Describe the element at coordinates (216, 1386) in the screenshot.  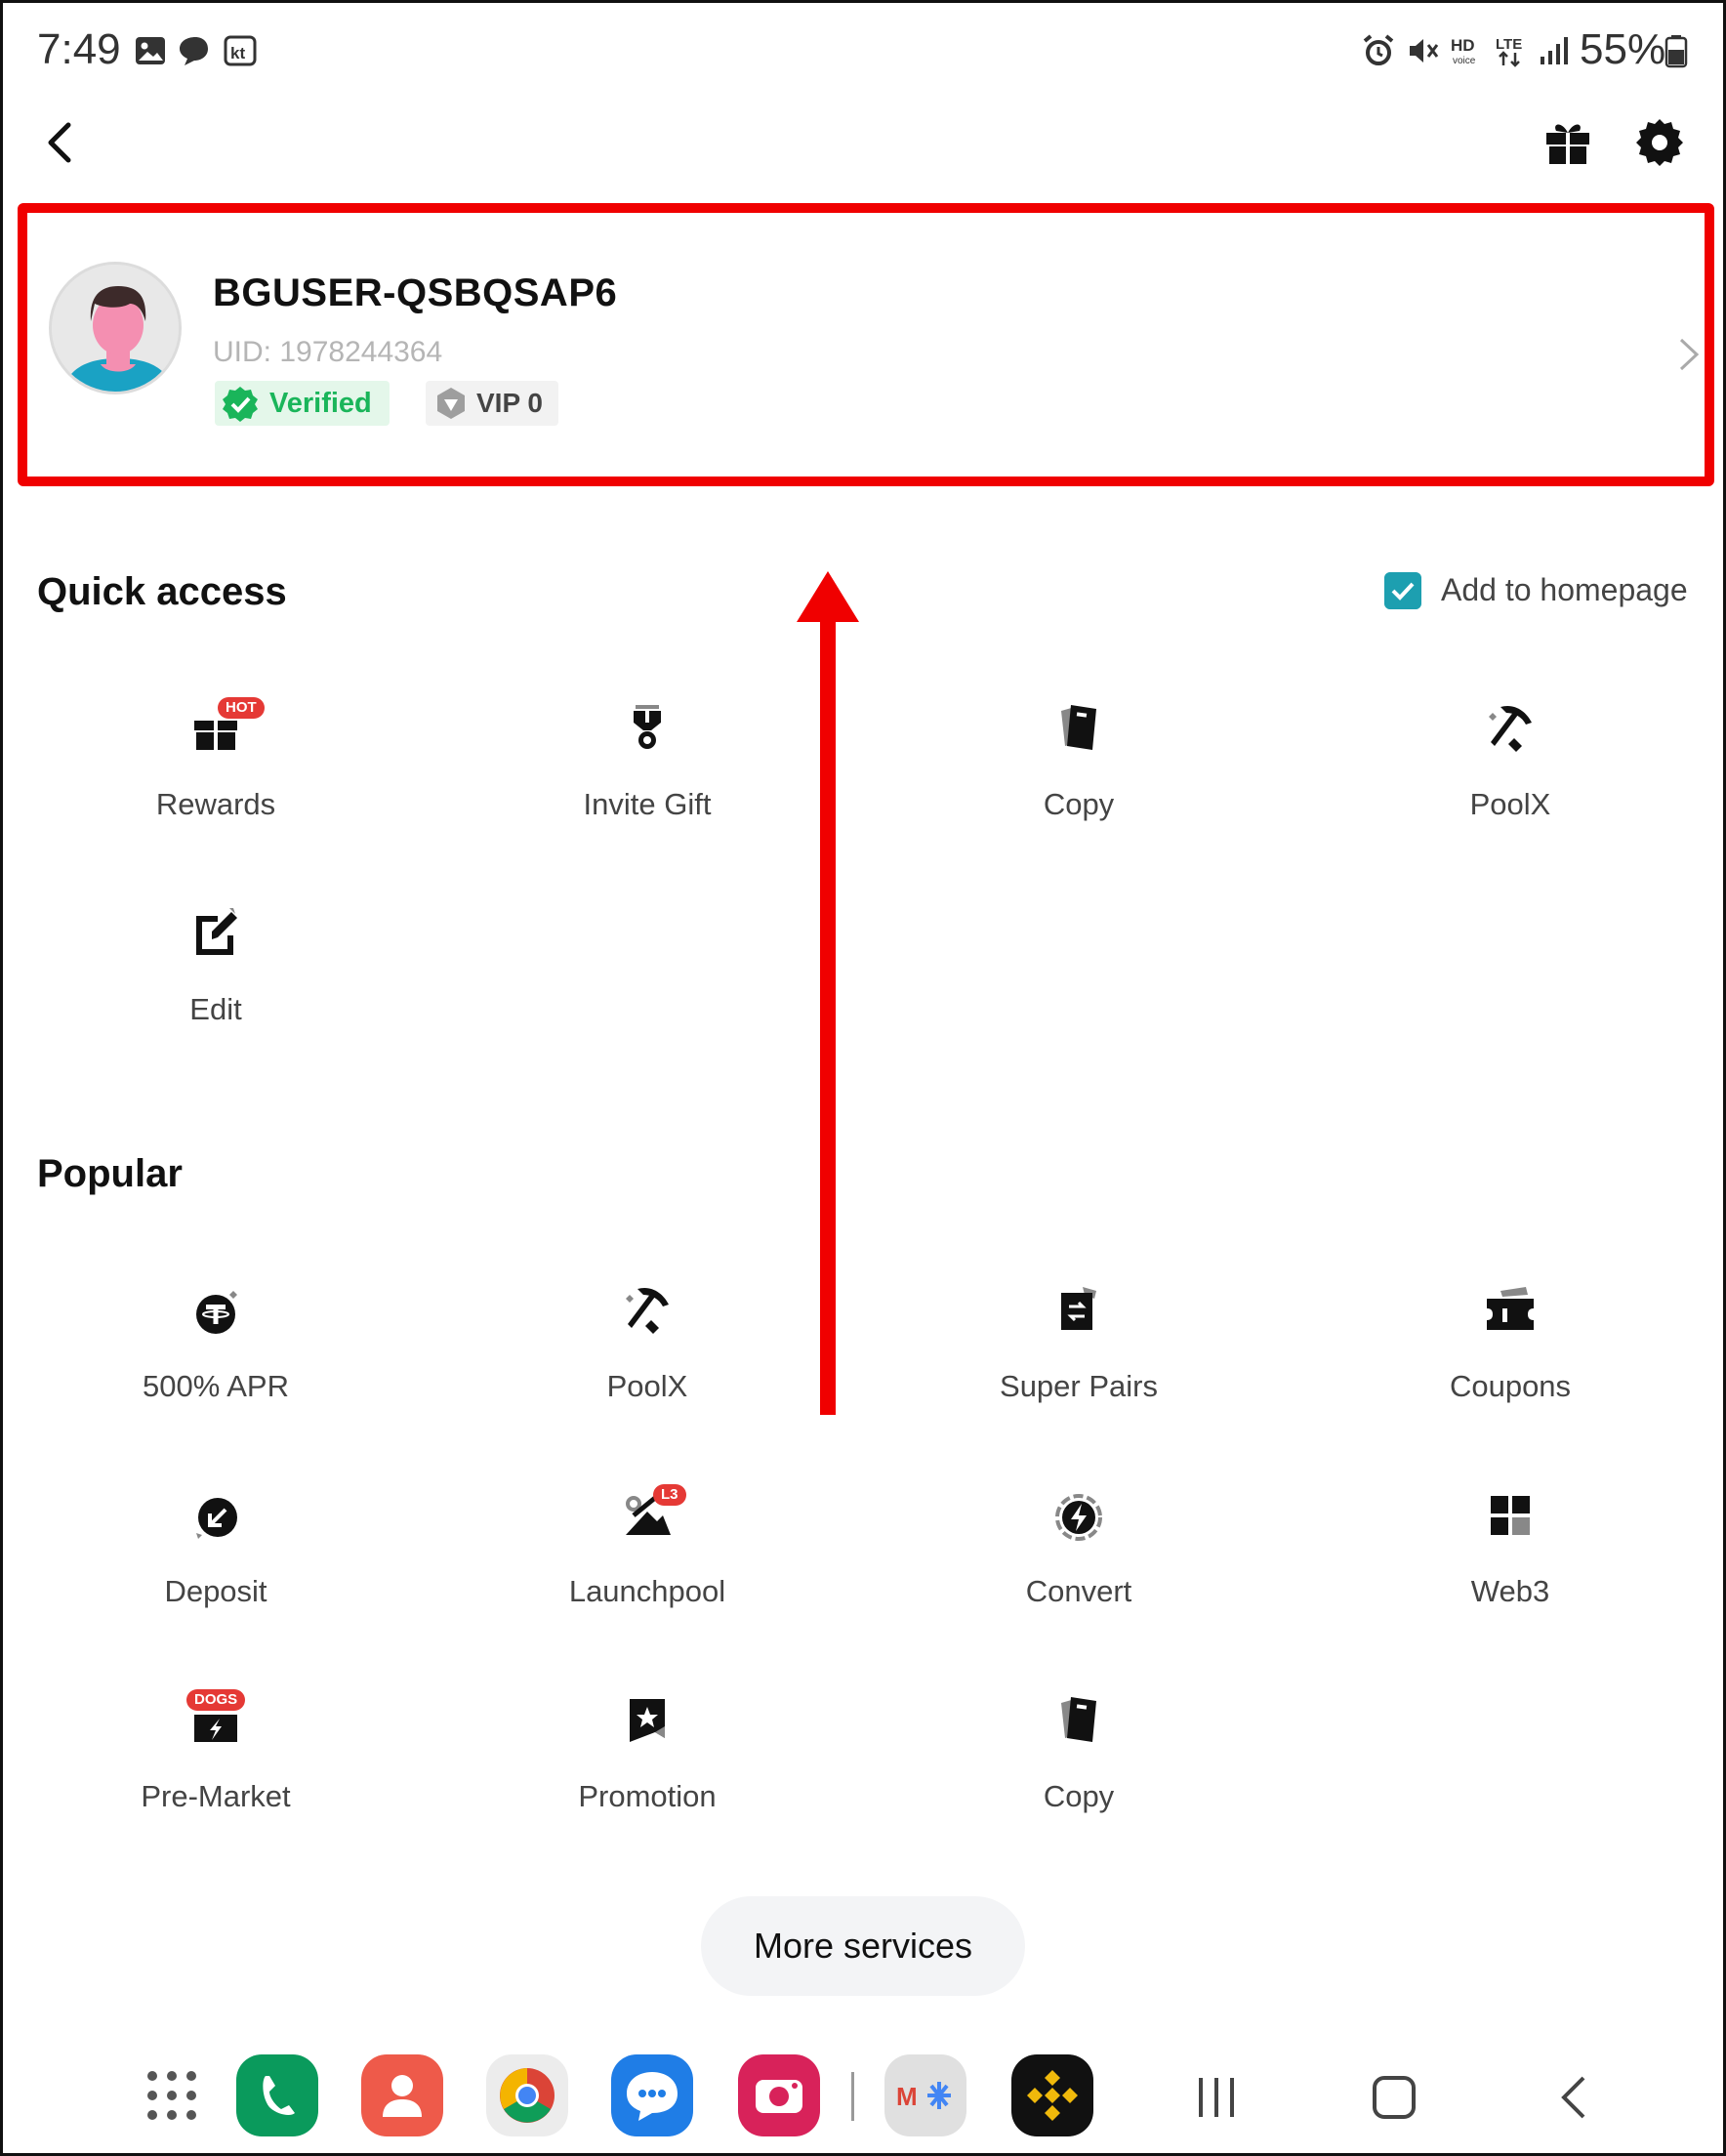
I see `popular-item-label: 500% APR` at that location.